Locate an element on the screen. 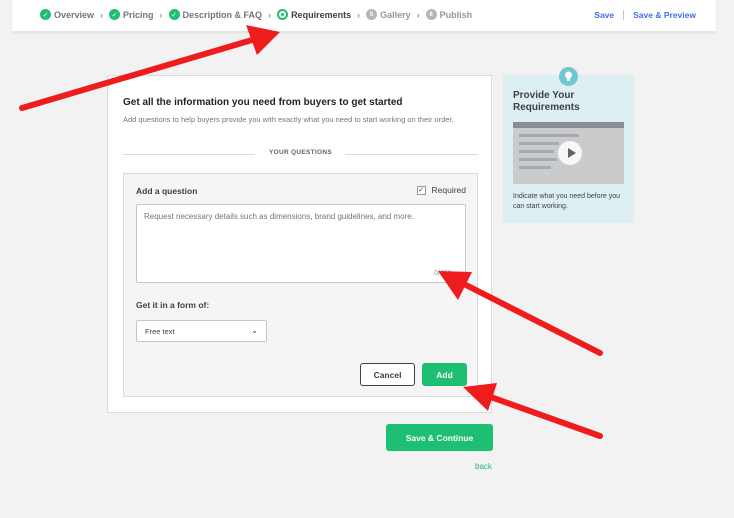  save-continue-button: Save & Continue is located at coordinates (439, 437).